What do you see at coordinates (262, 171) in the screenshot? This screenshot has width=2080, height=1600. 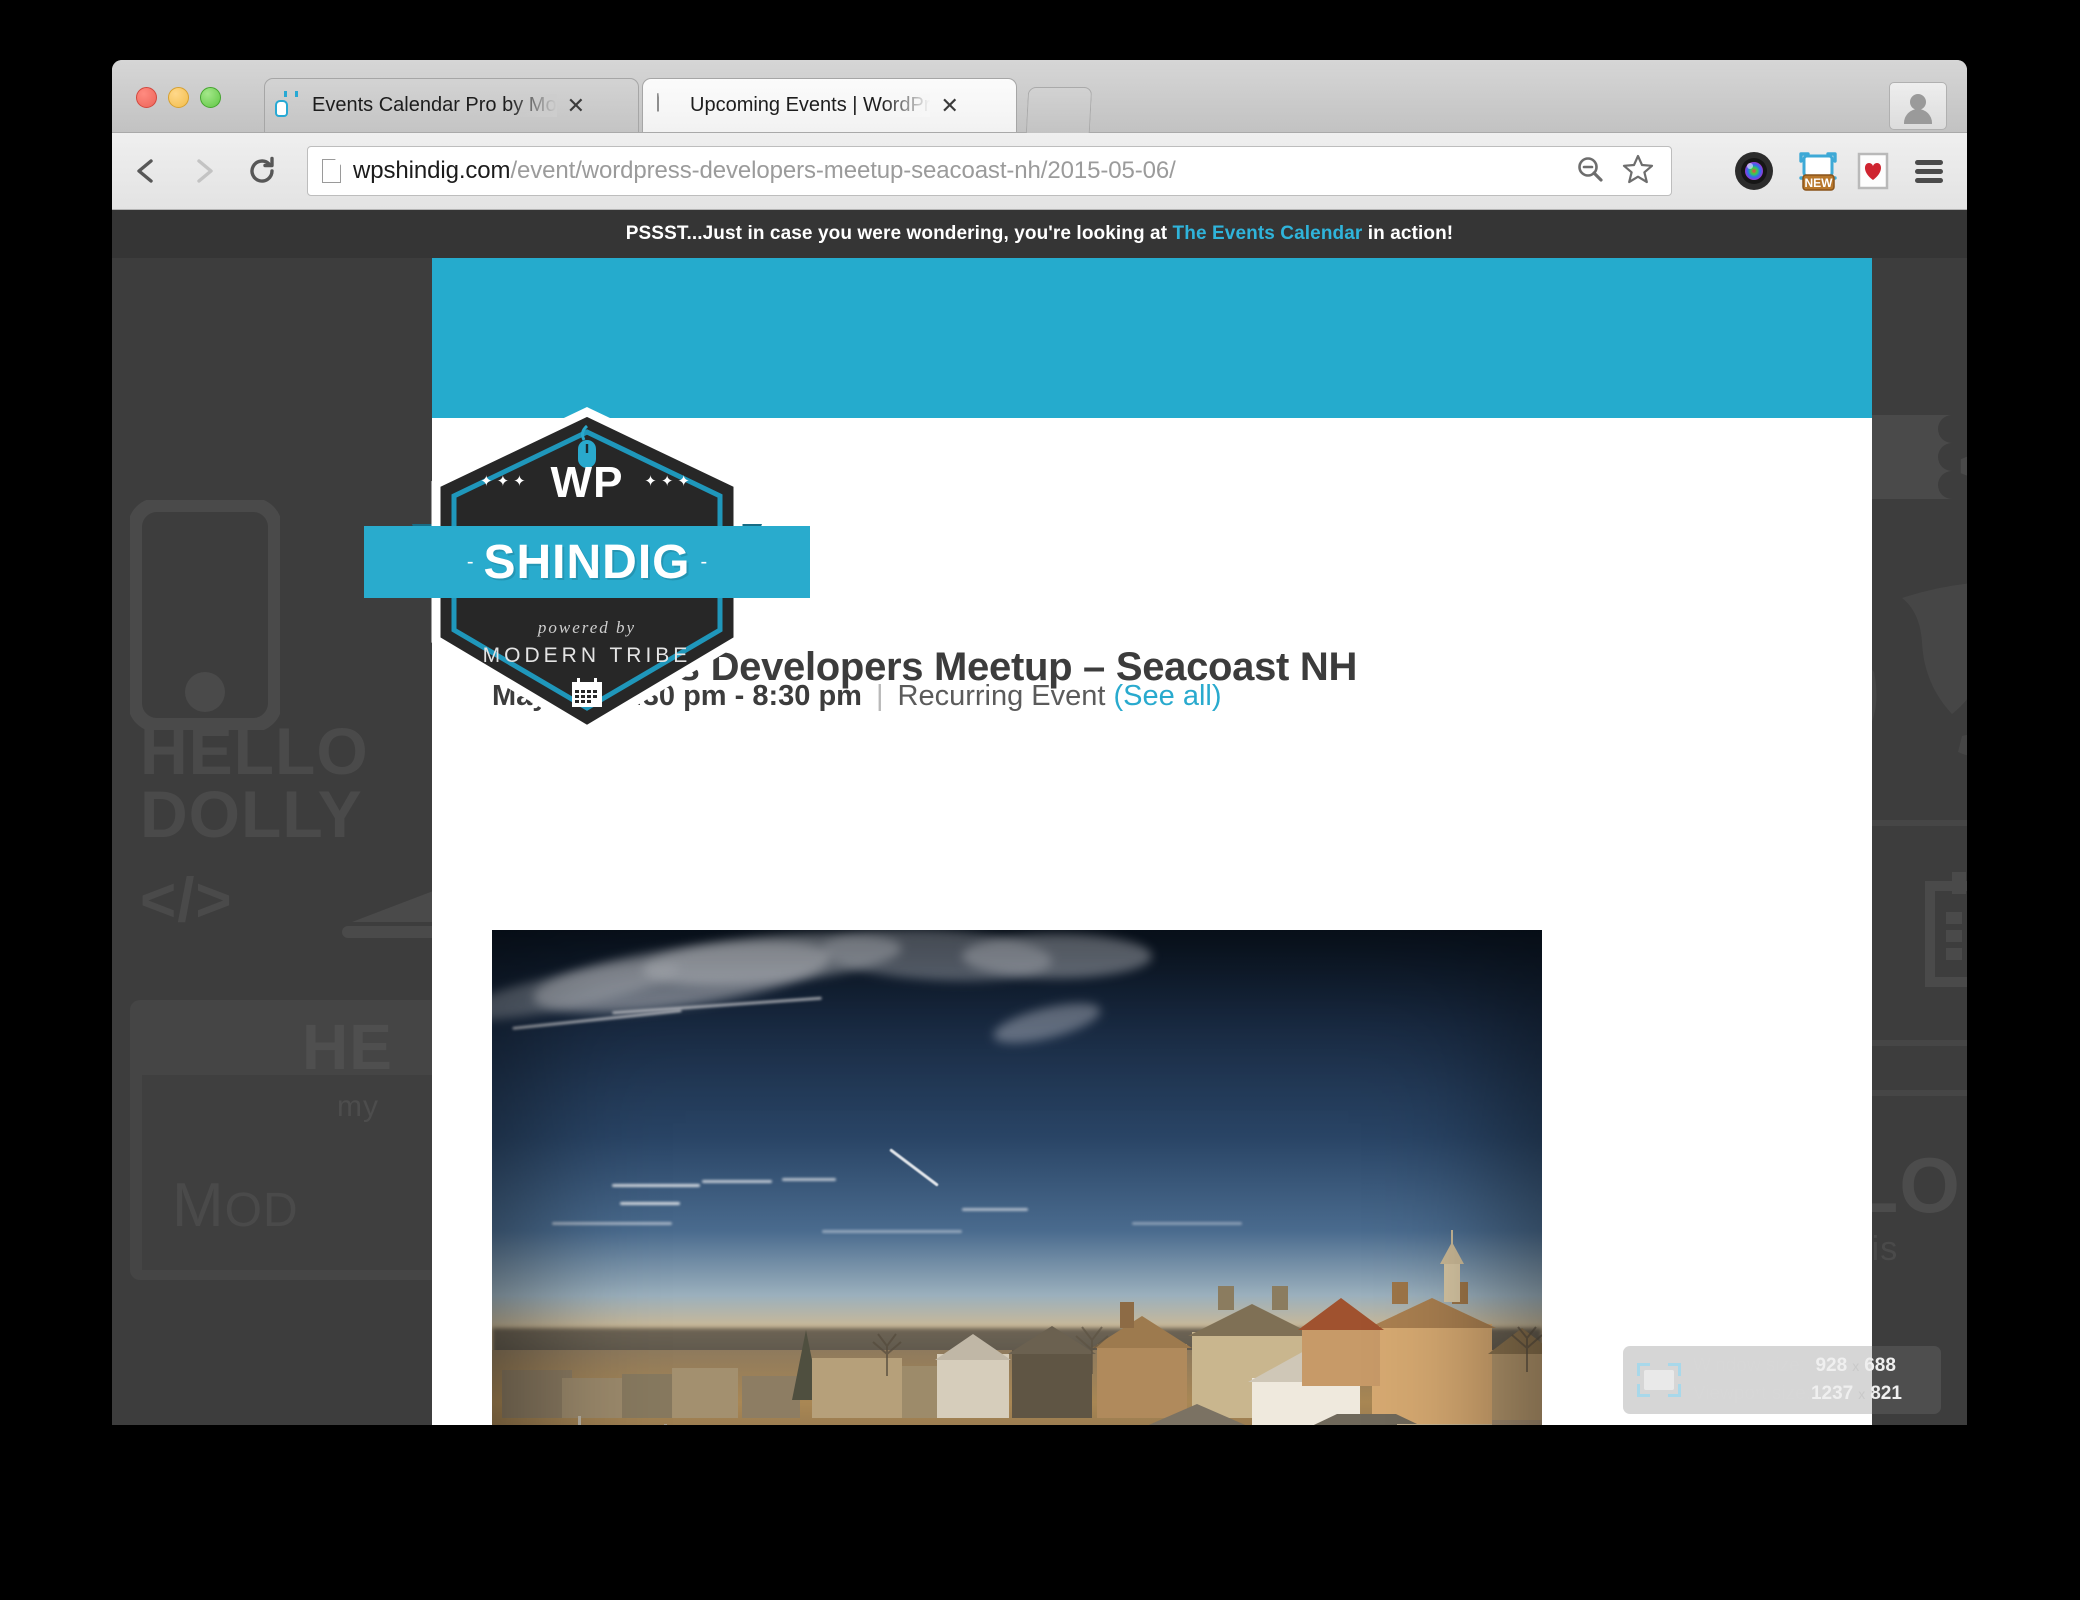 I see `reload-icon` at bounding box center [262, 171].